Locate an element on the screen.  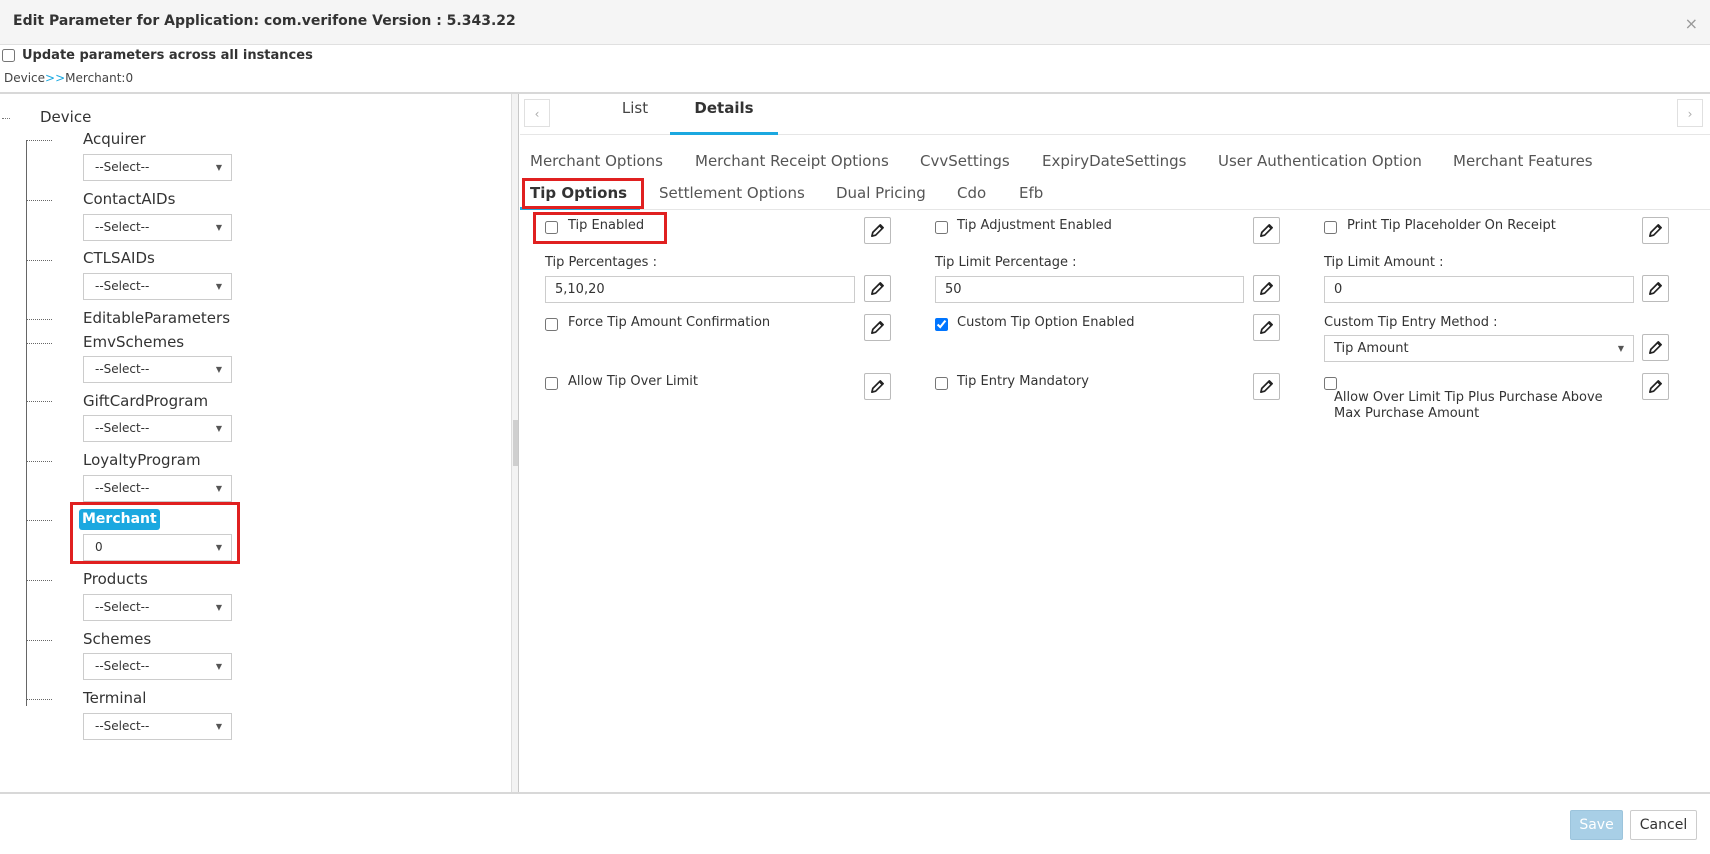
tip-limit-percentage-input: 50 is located at coordinates (1089, 289).